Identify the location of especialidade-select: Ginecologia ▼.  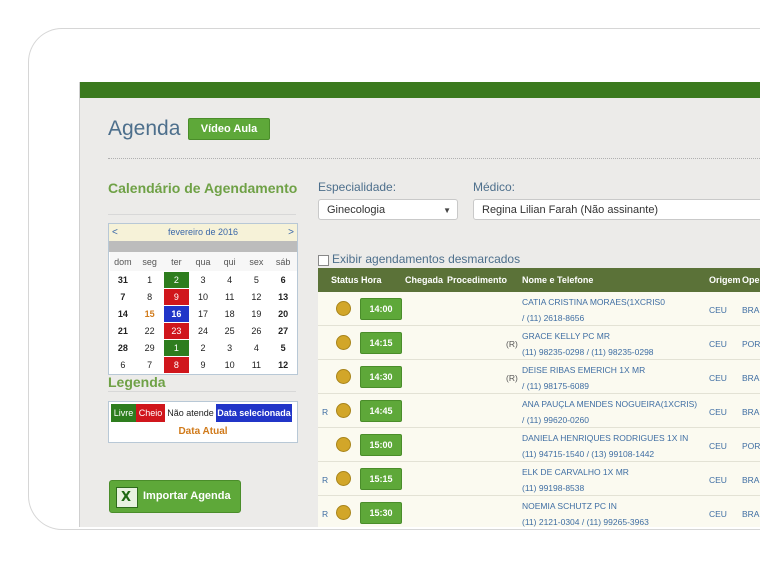
(388, 209).